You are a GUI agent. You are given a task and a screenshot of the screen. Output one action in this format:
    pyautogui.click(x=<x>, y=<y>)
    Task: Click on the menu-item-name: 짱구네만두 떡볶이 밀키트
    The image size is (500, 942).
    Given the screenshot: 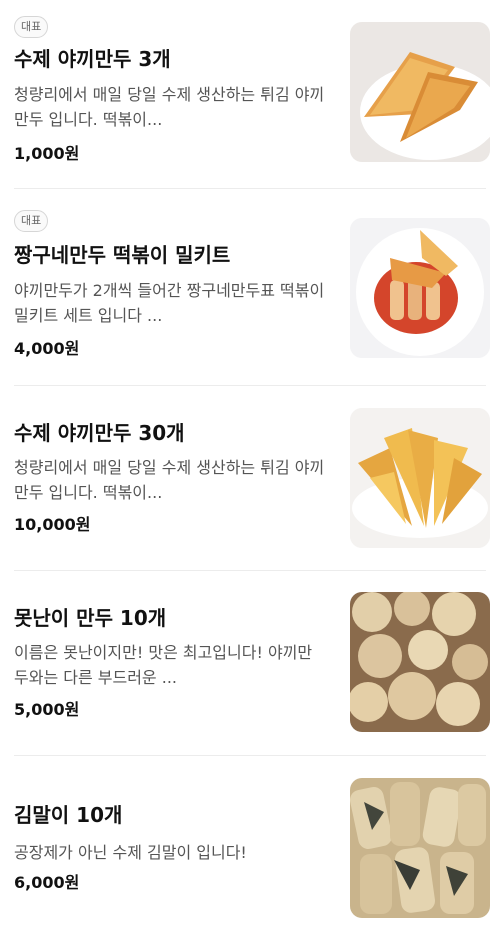 What is the action you would take?
    pyautogui.click(x=122, y=255)
    